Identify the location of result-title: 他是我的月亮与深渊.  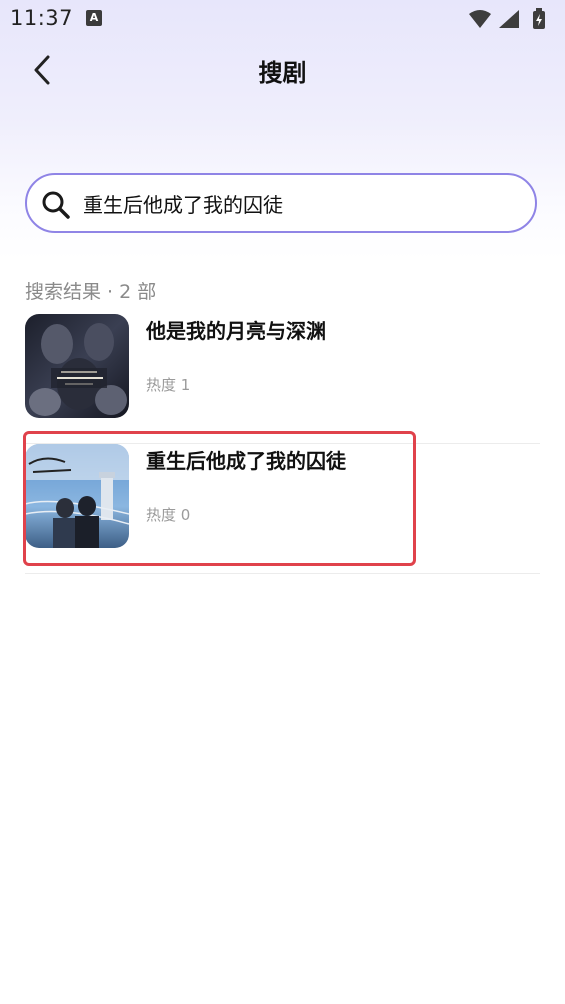
(236, 331).